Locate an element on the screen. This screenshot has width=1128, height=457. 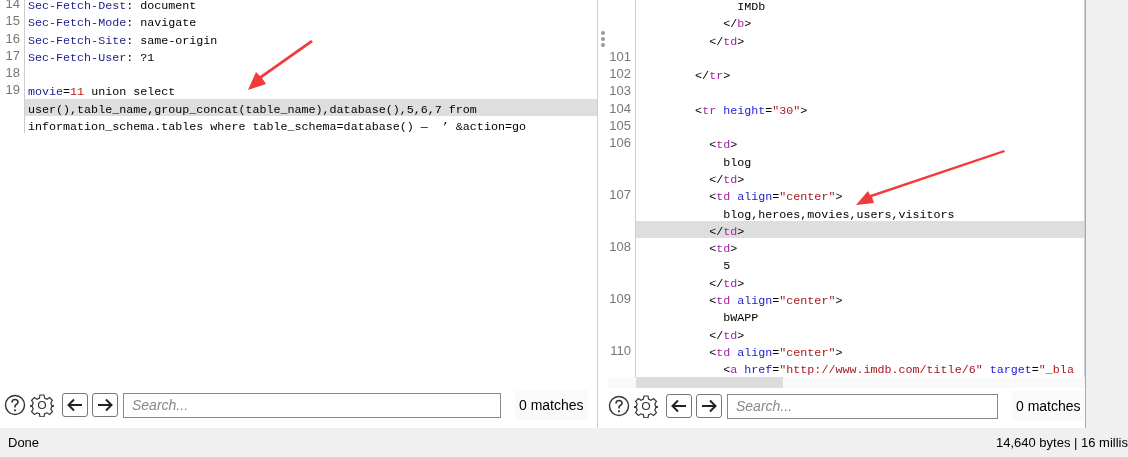
line-number: 108 is located at coordinates (620, 247).